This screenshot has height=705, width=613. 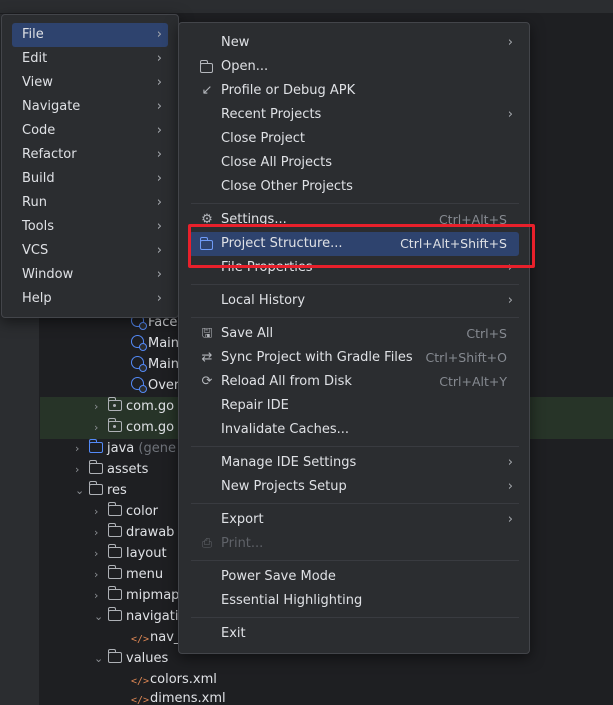 I want to click on source-folder-icon, so click(x=96, y=446).